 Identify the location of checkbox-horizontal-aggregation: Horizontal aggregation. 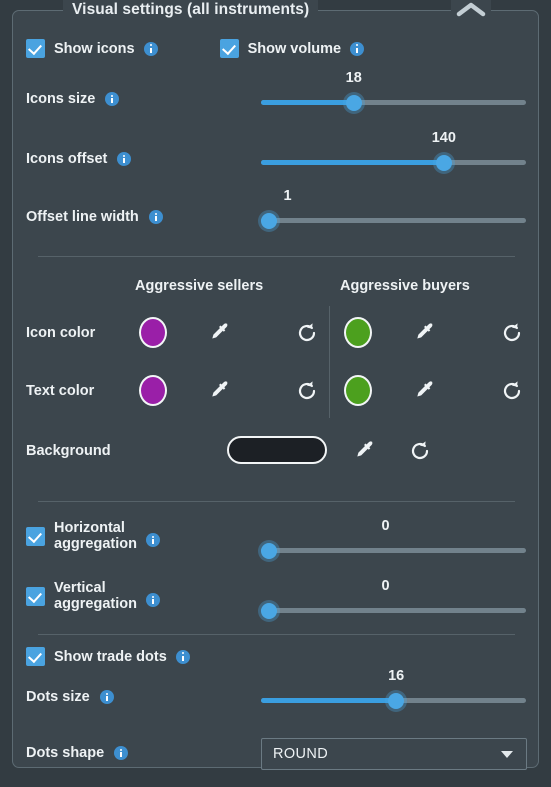
(93, 536).